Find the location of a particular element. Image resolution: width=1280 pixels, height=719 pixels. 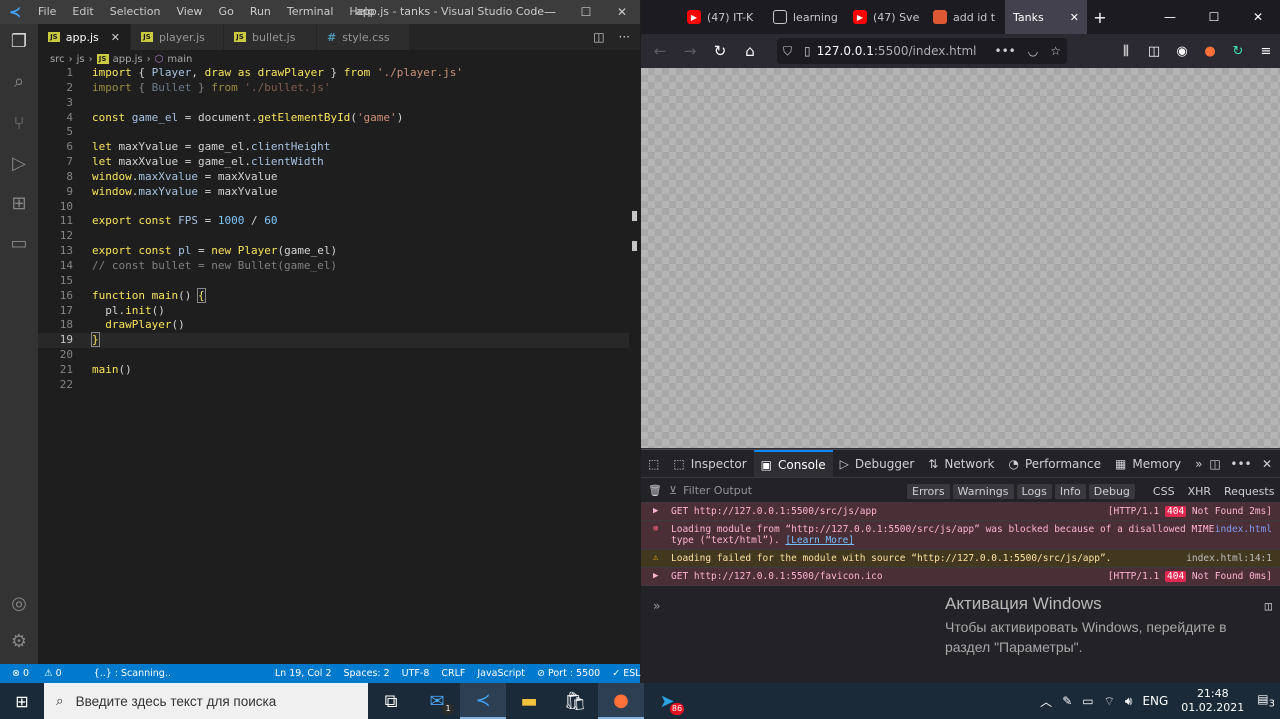

forward-arrow-icon: → is located at coordinates (690, 51).